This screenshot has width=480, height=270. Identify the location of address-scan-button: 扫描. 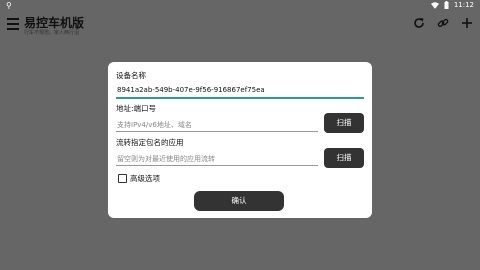
(344, 123).